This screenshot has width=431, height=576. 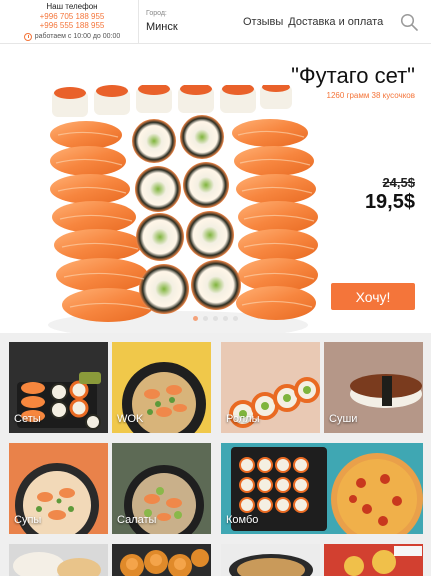 What do you see at coordinates (162, 27) in the screenshot?
I see `city-value: Минск` at bounding box center [162, 27].